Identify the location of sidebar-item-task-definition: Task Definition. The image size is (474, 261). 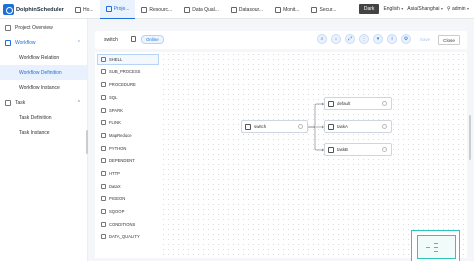
(43, 117).